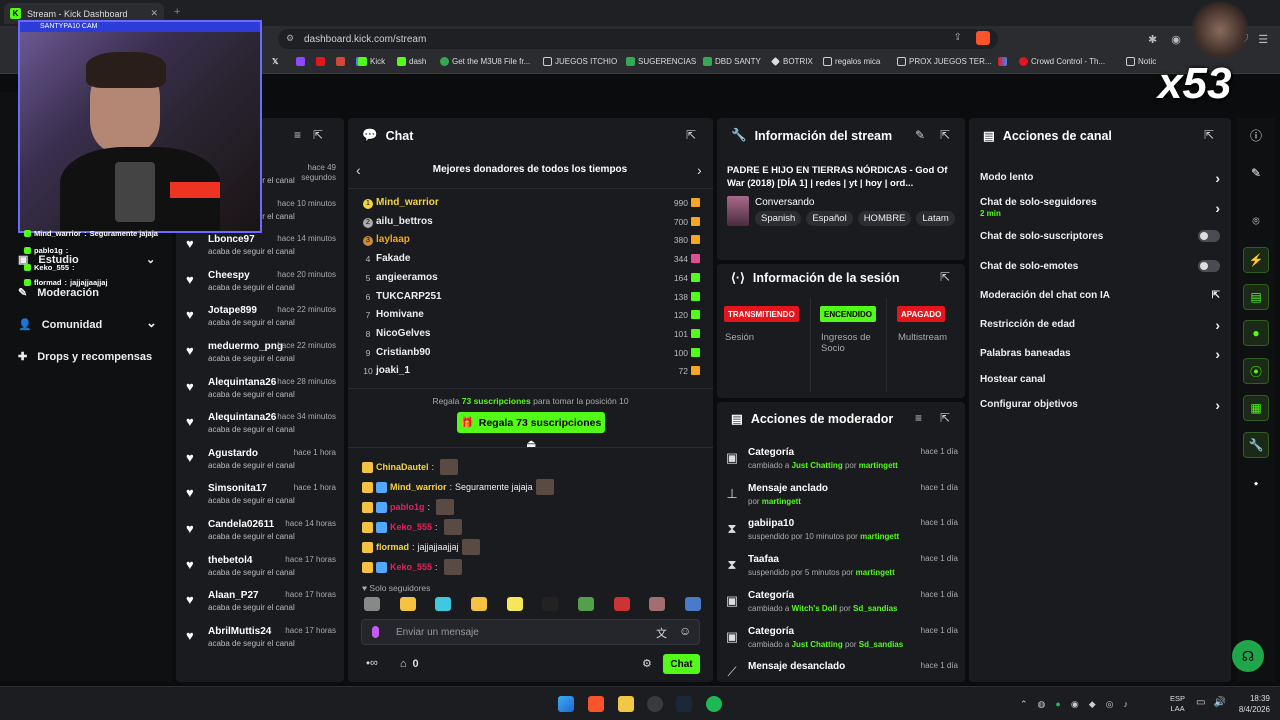 Image resolution: width=1280 pixels, height=720 pixels. I want to click on close-tab-icon: ✕, so click(154, 13).